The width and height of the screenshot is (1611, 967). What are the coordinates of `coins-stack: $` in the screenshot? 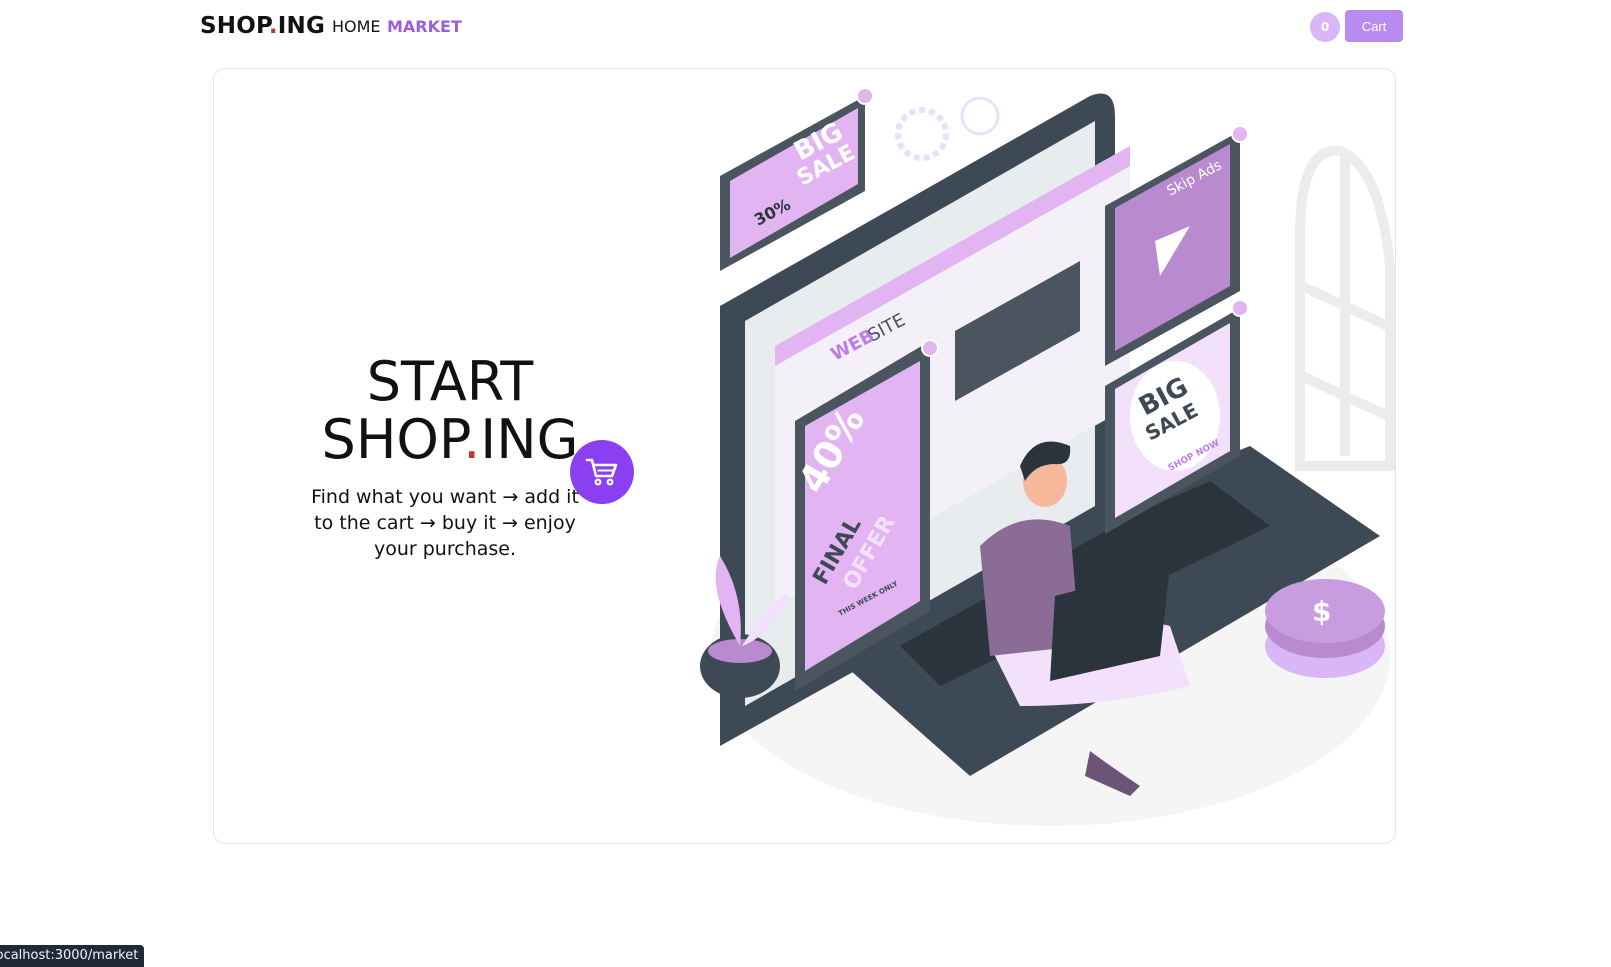 It's located at (1325, 628).